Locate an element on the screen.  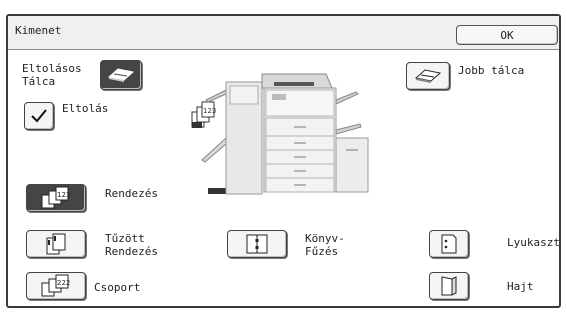
left-tray-label-line1: Eltolásos is located at coordinates (52, 68).